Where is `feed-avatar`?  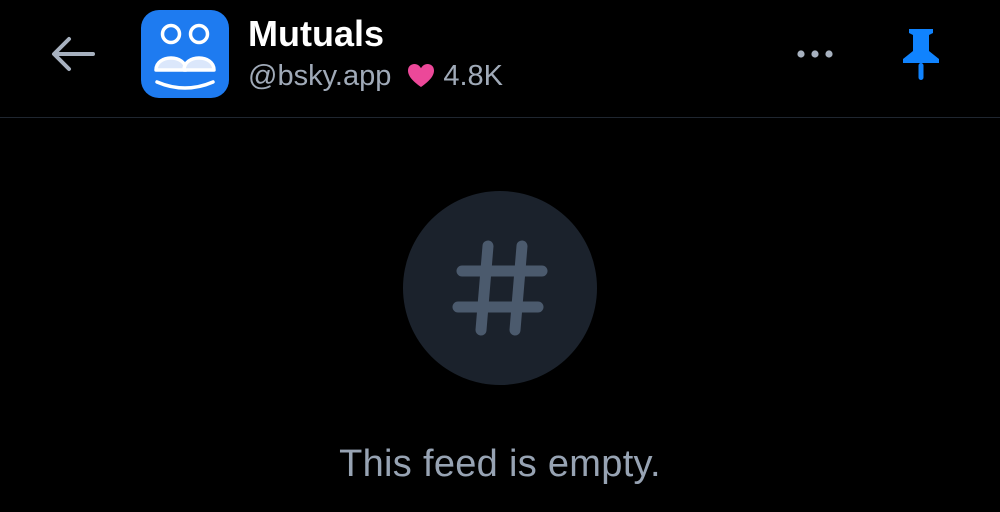
feed-avatar is located at coordinates (185, 54).